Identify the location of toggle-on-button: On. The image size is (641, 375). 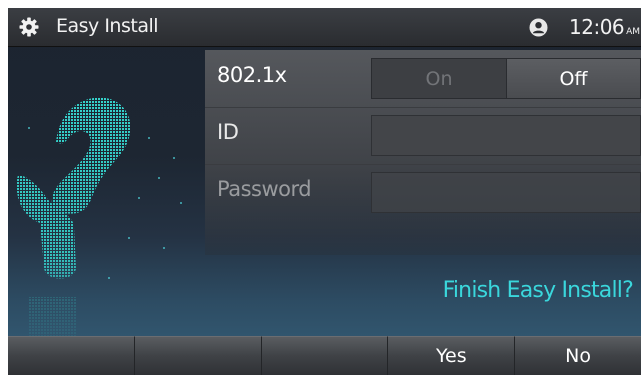
(439, 78).